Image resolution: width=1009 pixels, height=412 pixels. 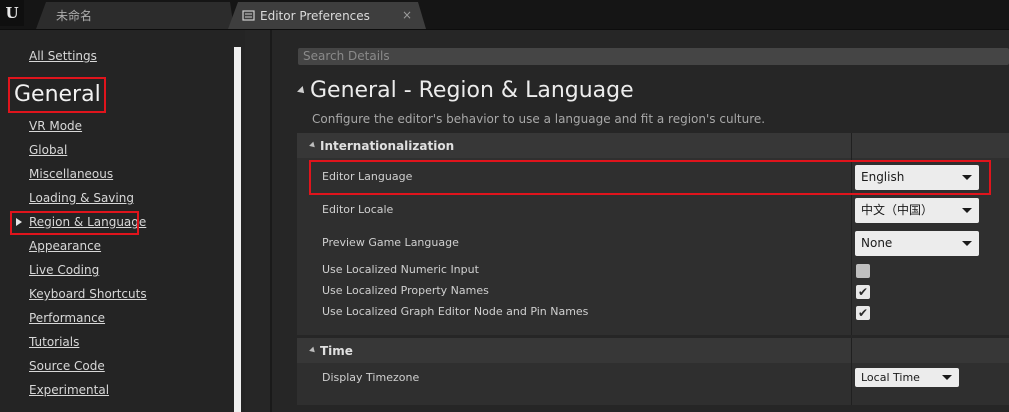 What do you see at coordinates (74, 16) in the screenshot?
I see `tab-label: 未命名` at bounding box center [74, 16].